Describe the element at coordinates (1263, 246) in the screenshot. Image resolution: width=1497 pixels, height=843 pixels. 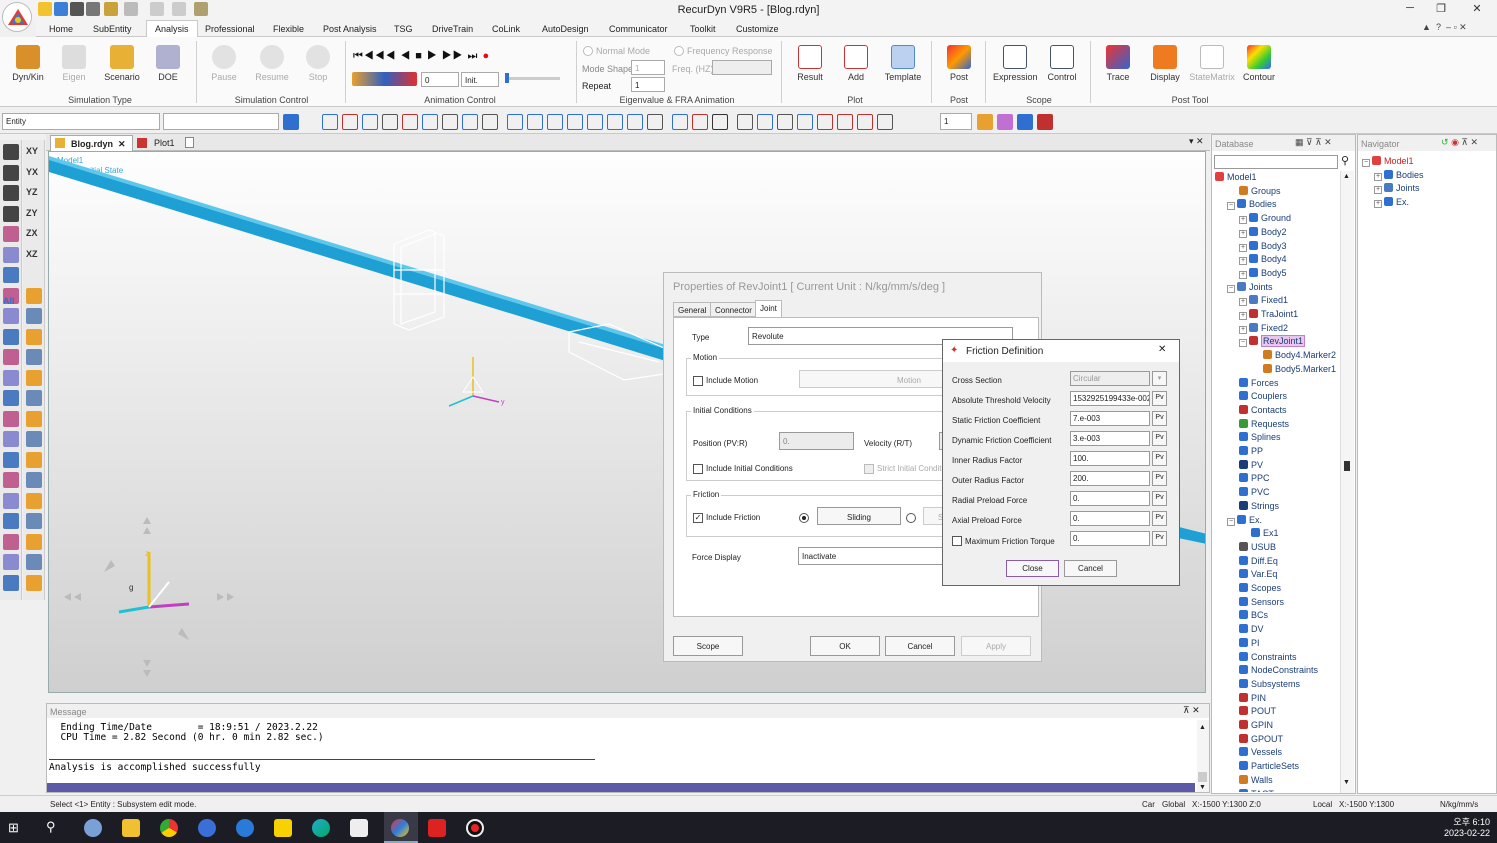
I see `tree-item-body3: + Body3` at that location.